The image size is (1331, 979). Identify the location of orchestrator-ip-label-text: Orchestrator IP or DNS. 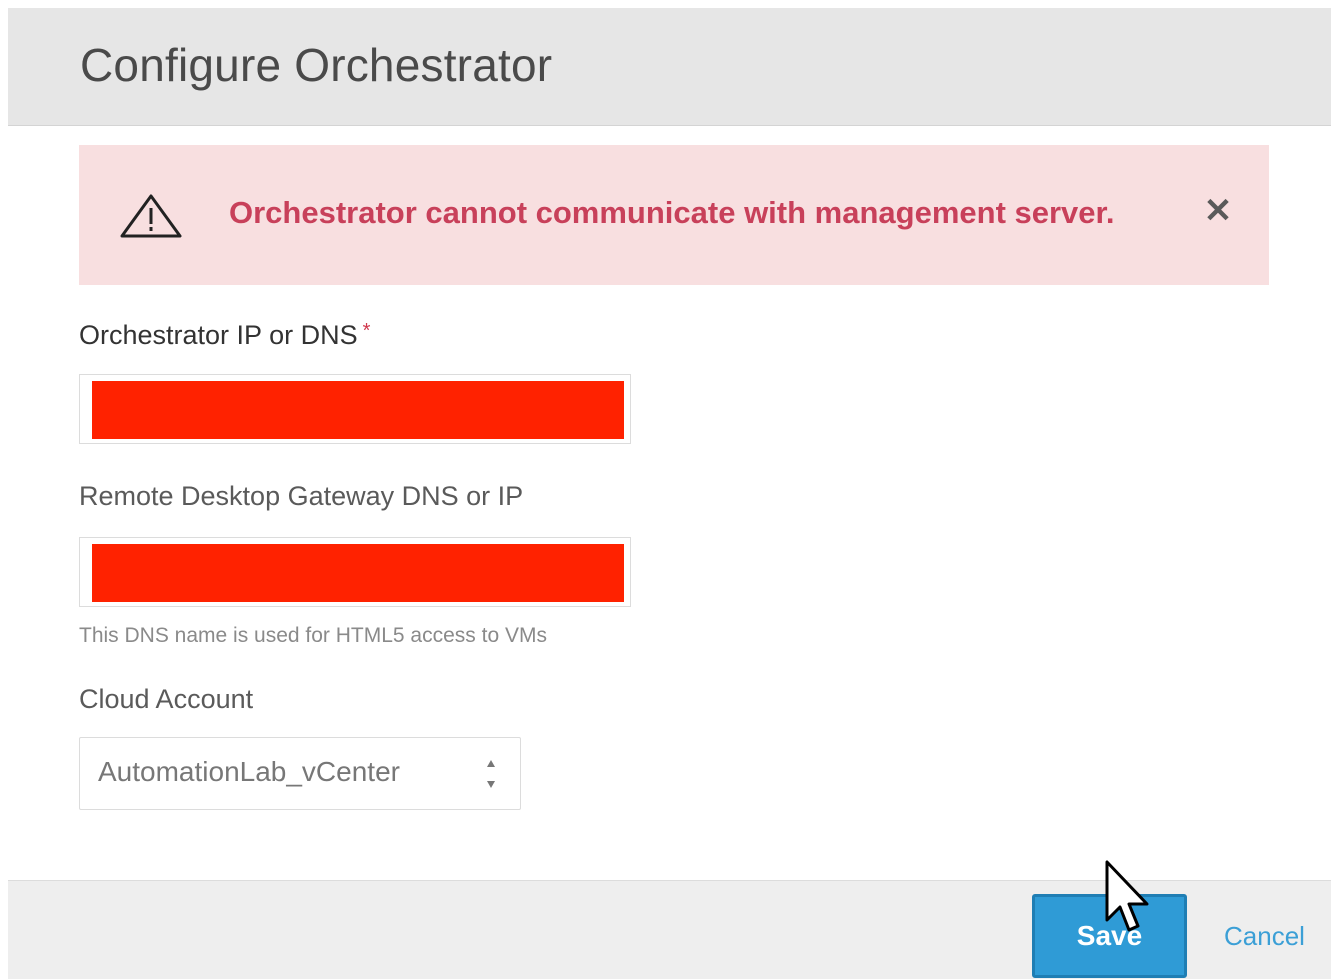
(218, 335).